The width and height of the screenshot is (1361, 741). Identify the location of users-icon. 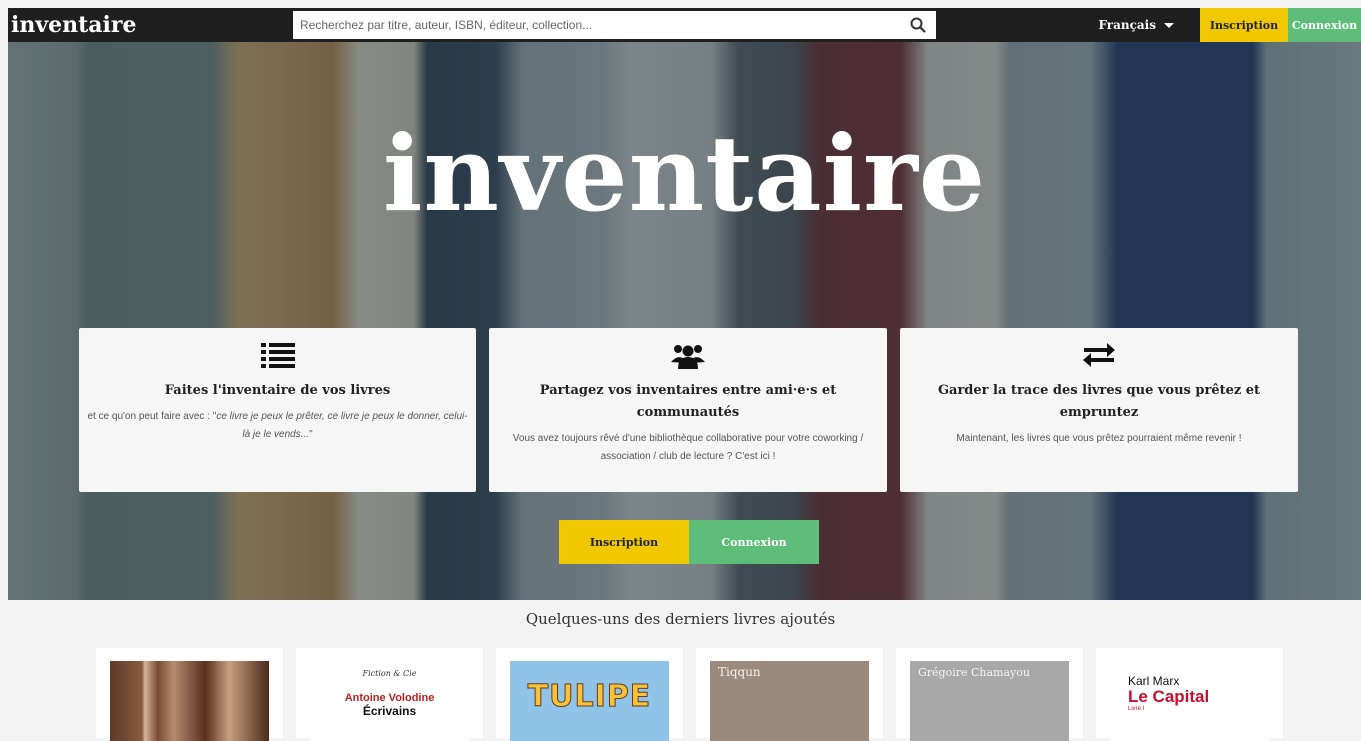
(688, 357).